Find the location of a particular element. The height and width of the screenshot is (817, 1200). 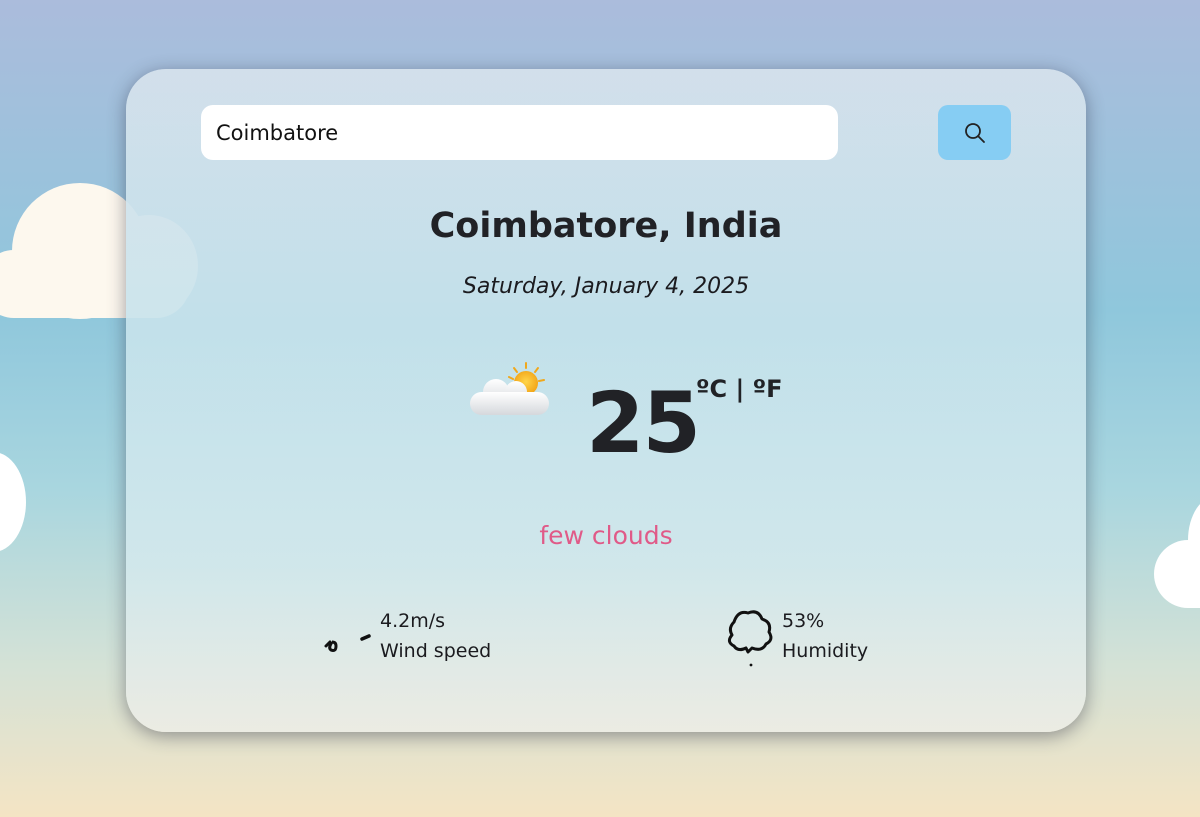

unit-toggle: ºC | ºF is located at coordinates (739, 389).